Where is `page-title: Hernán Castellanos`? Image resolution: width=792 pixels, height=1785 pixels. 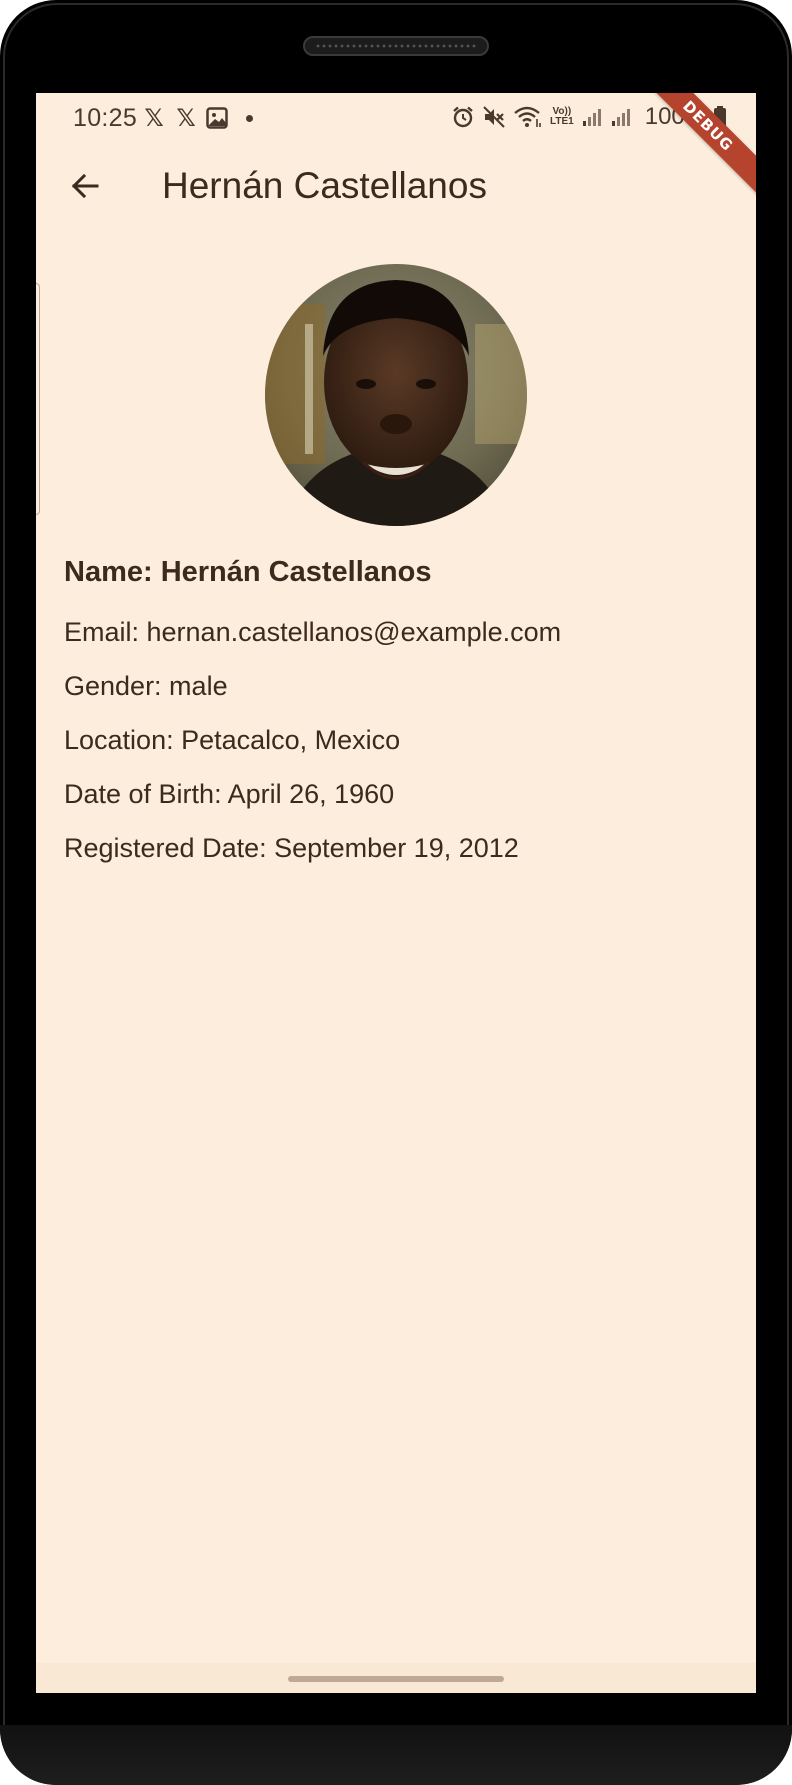
page-title: Hernán Castellanos is located at coordinates (324, 185).